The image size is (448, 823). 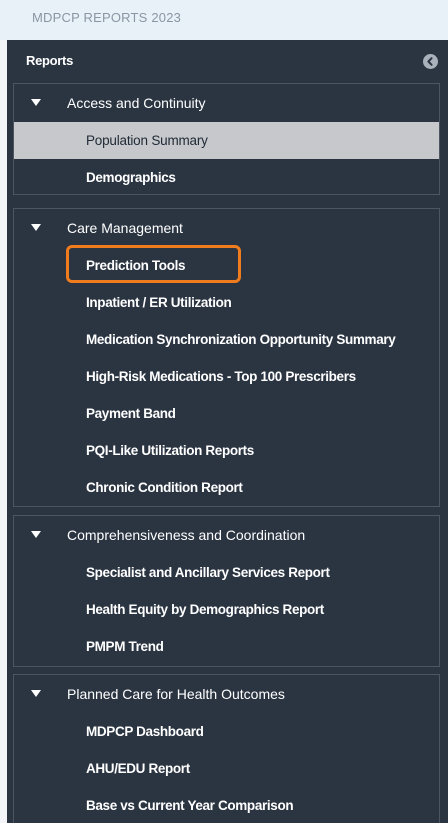 I want to click on panel-title: Reports, so click(x=50, y=60).